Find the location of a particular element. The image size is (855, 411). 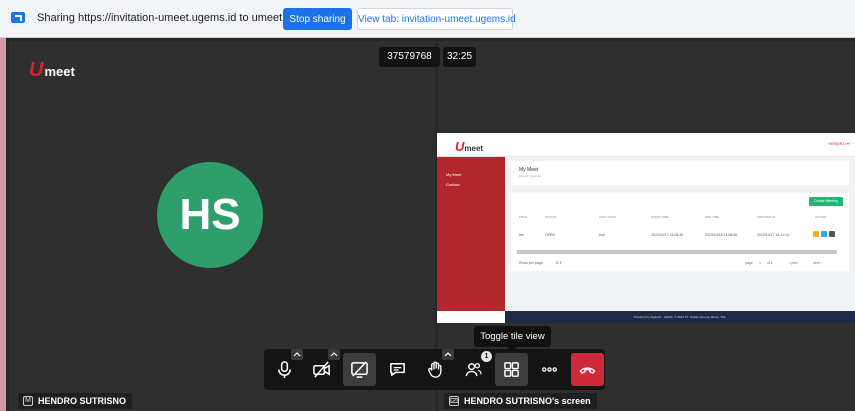

hang-up-icon is located at coordinates (587, 370).